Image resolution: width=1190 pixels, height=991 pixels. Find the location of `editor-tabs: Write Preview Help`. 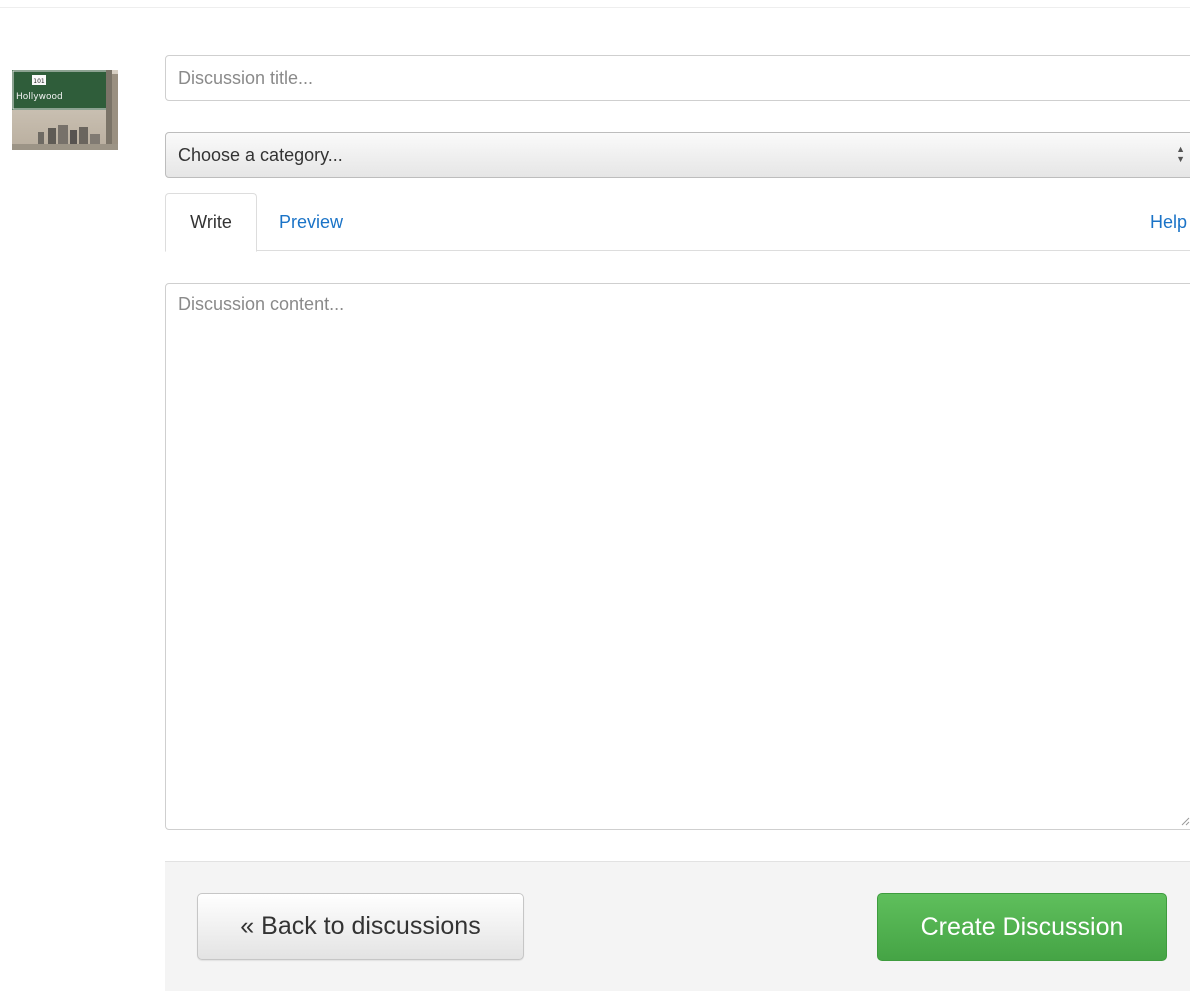

editor-tabs: Write Preview Help is located at coordinates (677, 222).